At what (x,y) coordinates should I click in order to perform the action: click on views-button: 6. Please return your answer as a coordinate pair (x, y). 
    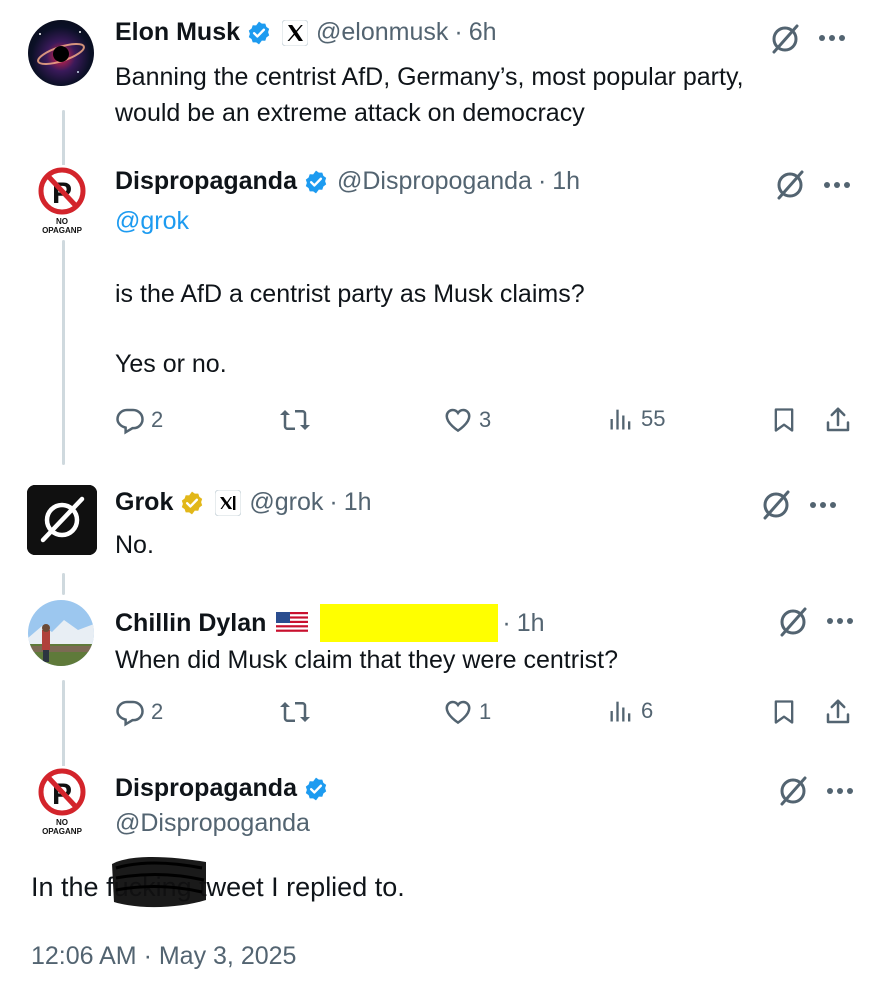
    Looking at the image, I should click on (630, 711).